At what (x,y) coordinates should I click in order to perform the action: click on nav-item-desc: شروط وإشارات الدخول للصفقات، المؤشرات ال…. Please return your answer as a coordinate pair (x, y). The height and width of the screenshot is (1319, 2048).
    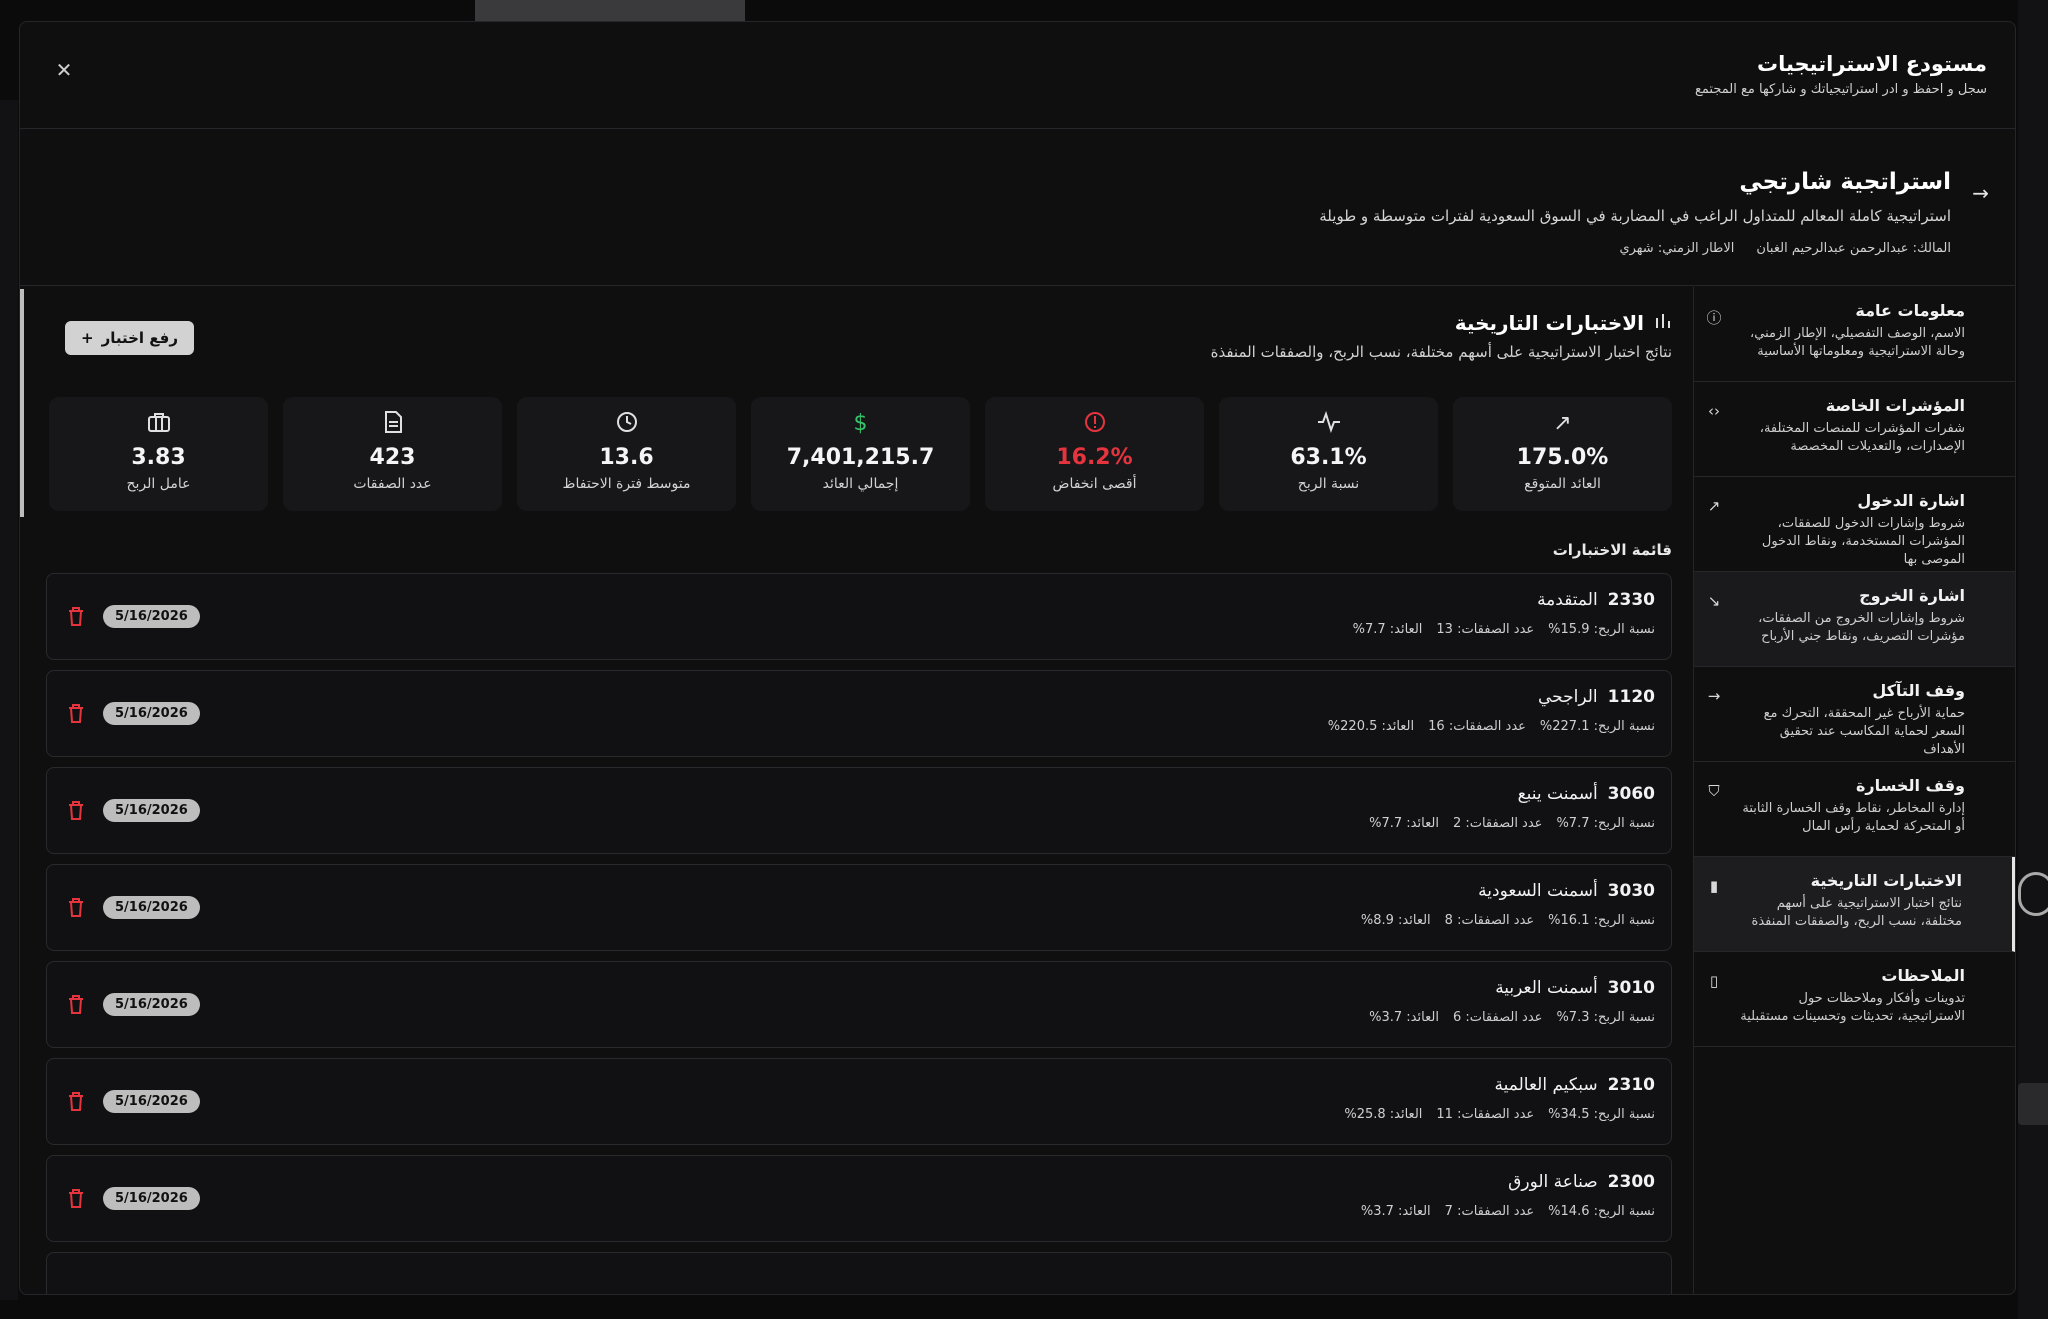
    Looking at the image, I should click on (1863, 541).